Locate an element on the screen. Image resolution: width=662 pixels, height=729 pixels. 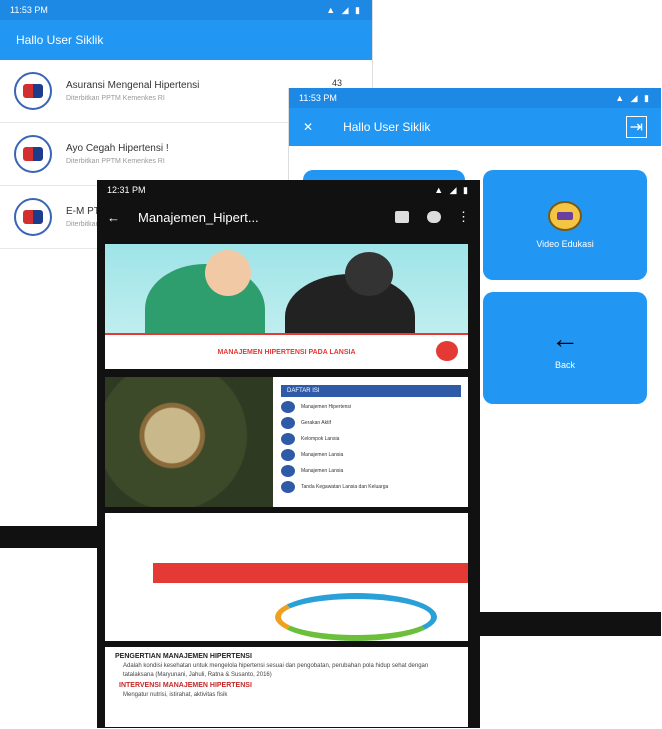
toc-item-label: Tanda Kegawatan Lansia dan Keluarga is located at coordinates (345, 487).